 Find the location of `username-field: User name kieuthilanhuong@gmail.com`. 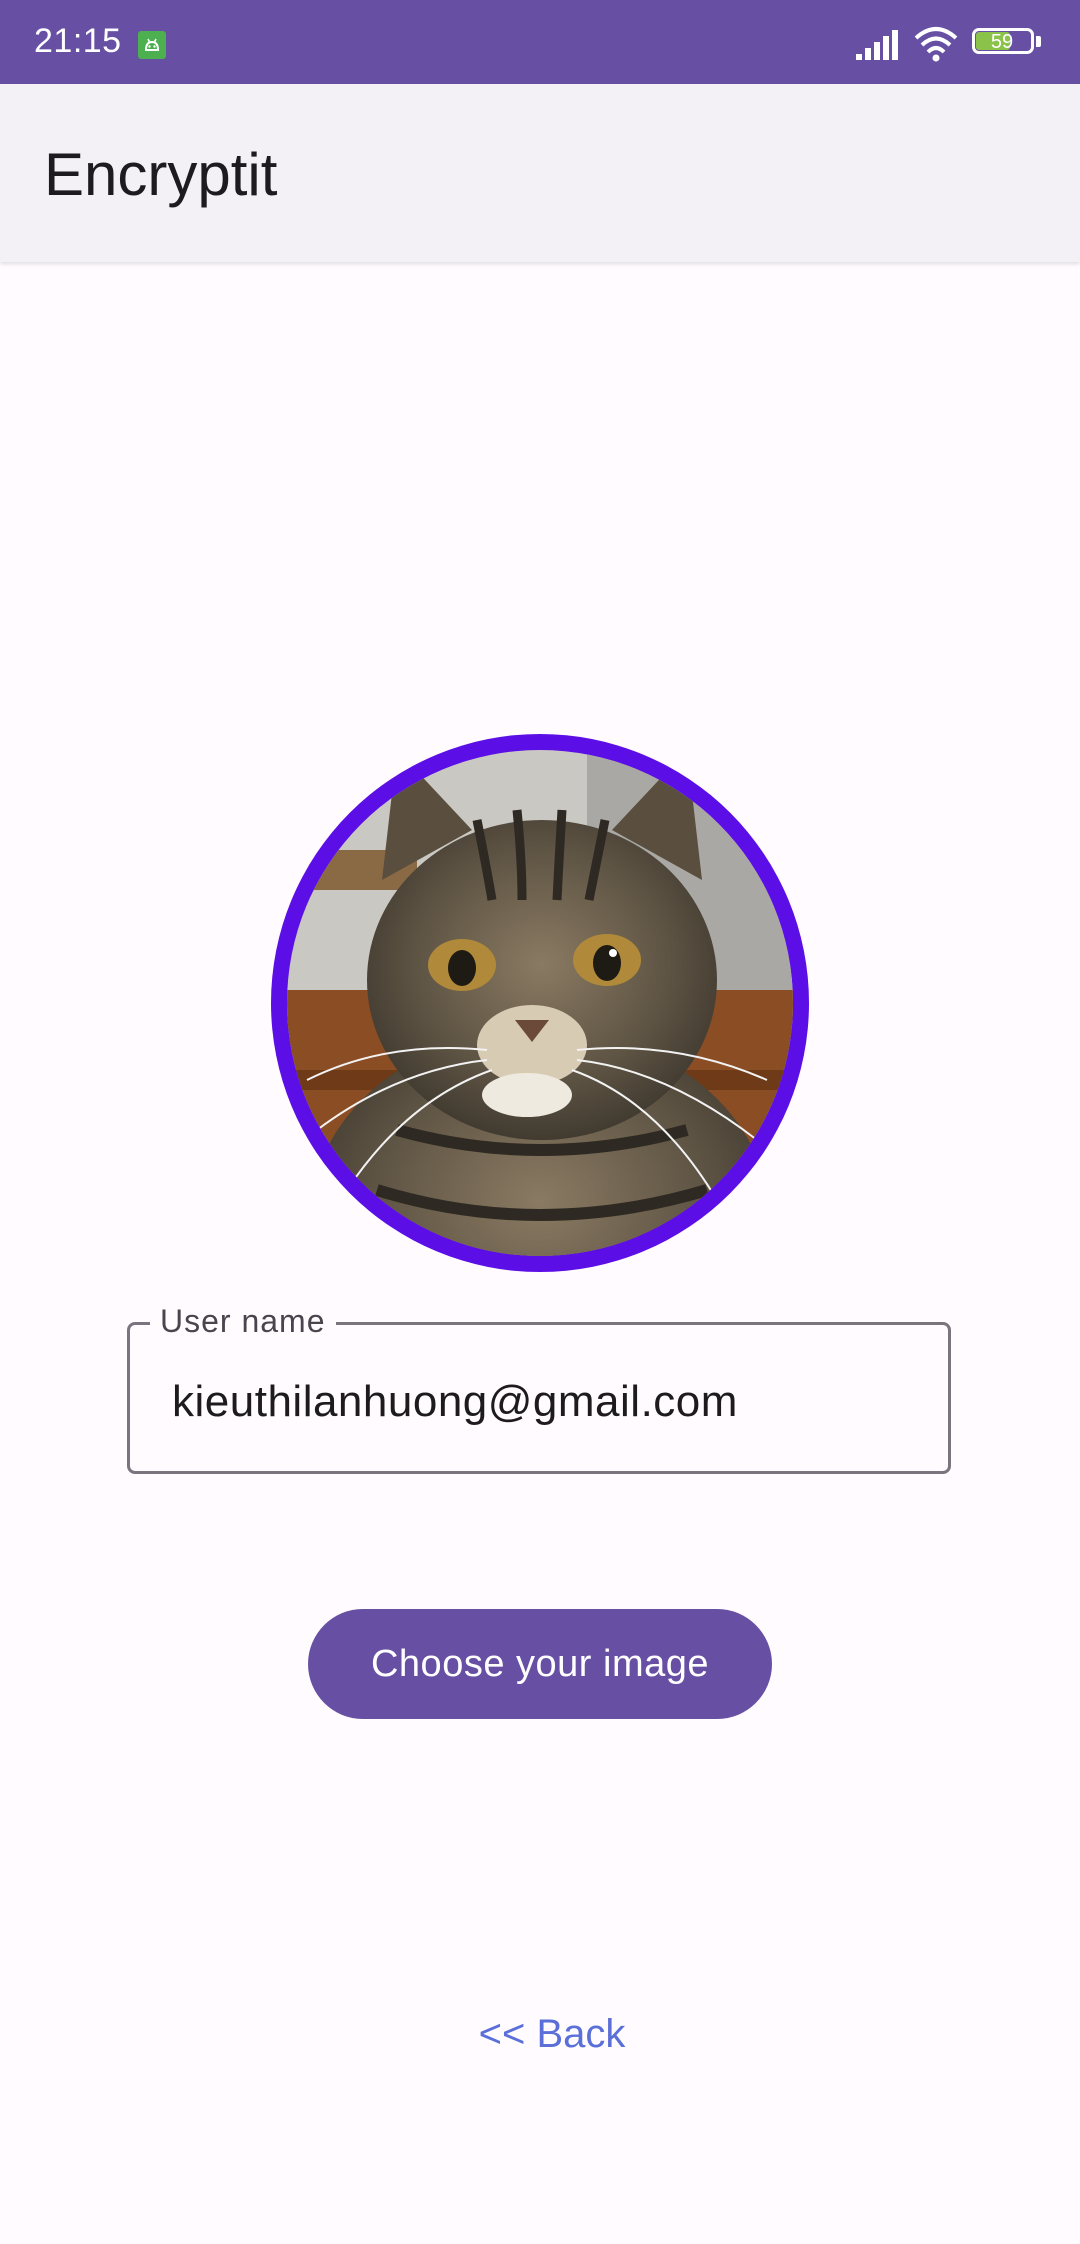

username-field: User name kieuthilanhuong@gmail.com is located at coordinates (539, 1388).